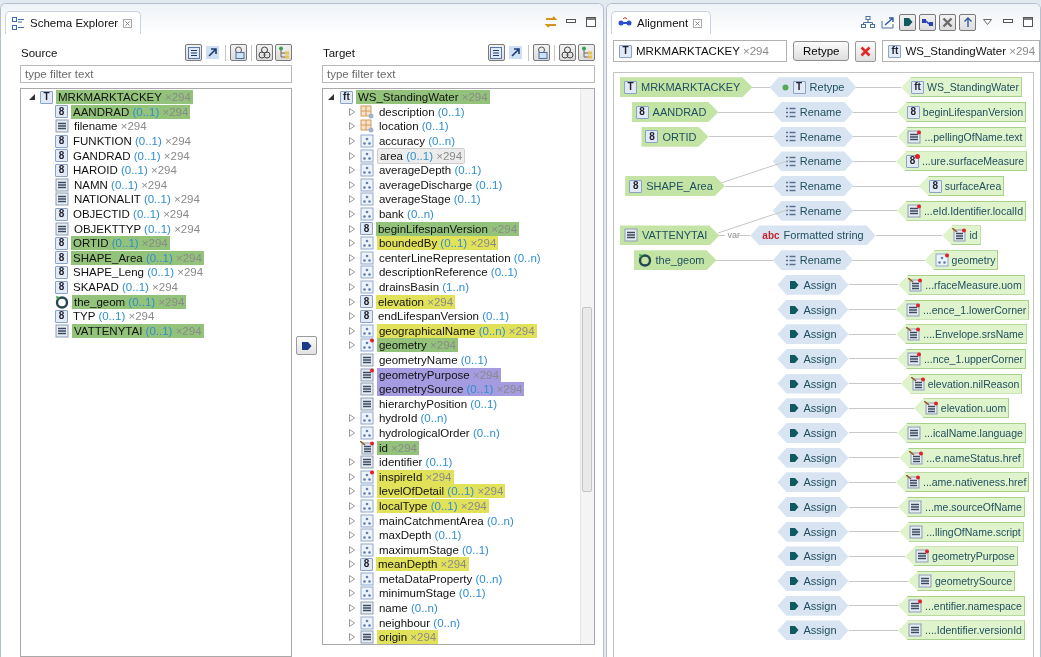  I want to click on target-node: ...eId.Identifier.localId, so click(961, 210).